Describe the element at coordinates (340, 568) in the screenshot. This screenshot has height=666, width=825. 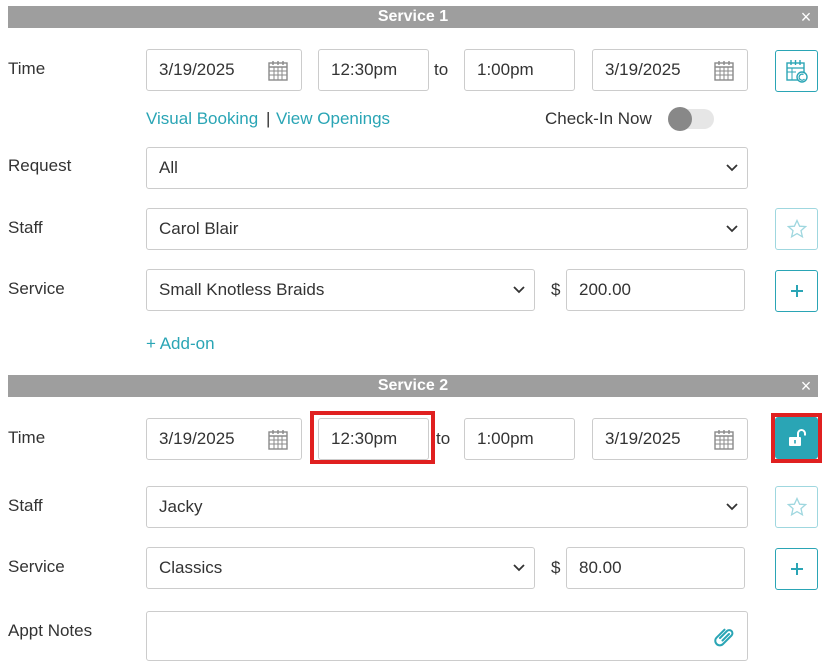
I see `service-select: Classics` at that location.